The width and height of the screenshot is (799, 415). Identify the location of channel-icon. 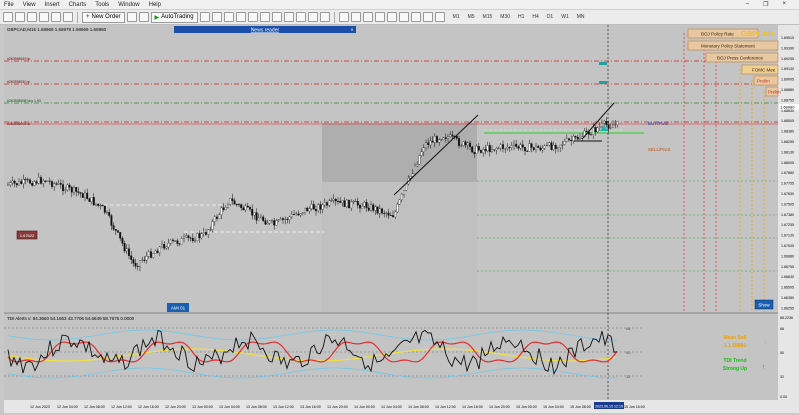
(403, 17).